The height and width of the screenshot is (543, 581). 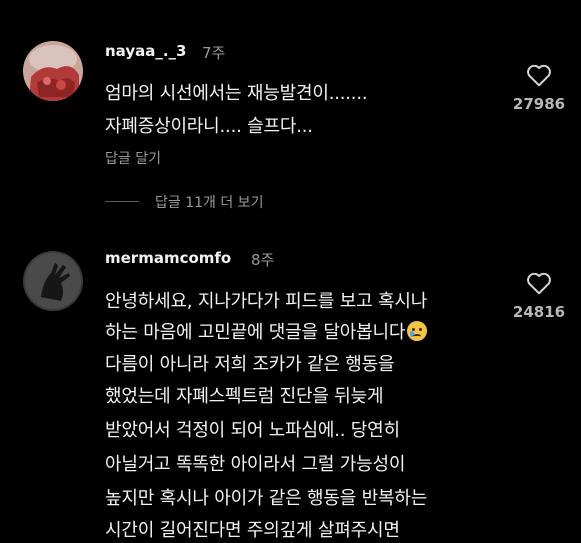 What do you see at coordinates (539, 296) in the screenshot?
I see `like-button: 24816` at bounding box center [539, 296].